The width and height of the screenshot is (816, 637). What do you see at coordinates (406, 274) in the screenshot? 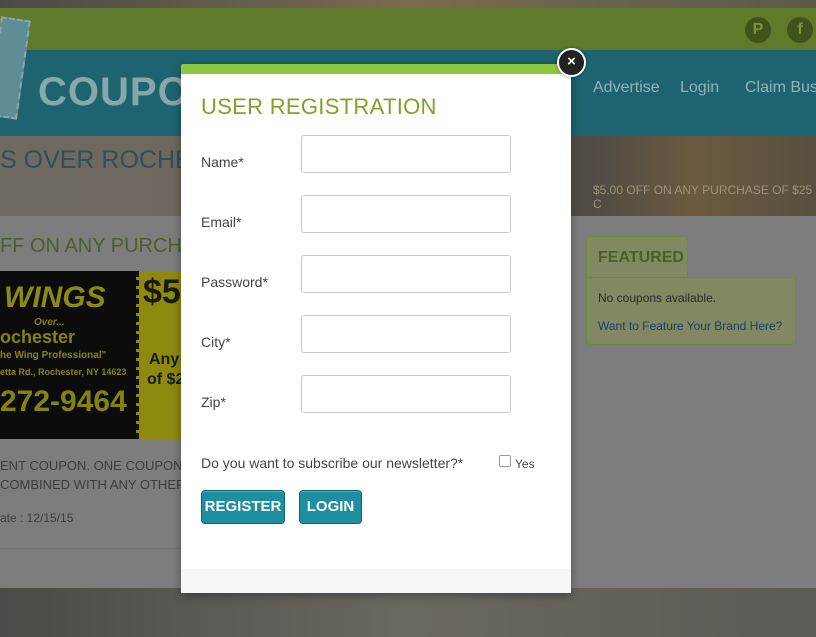
I see `password-field` at bounding box center [406, 274].